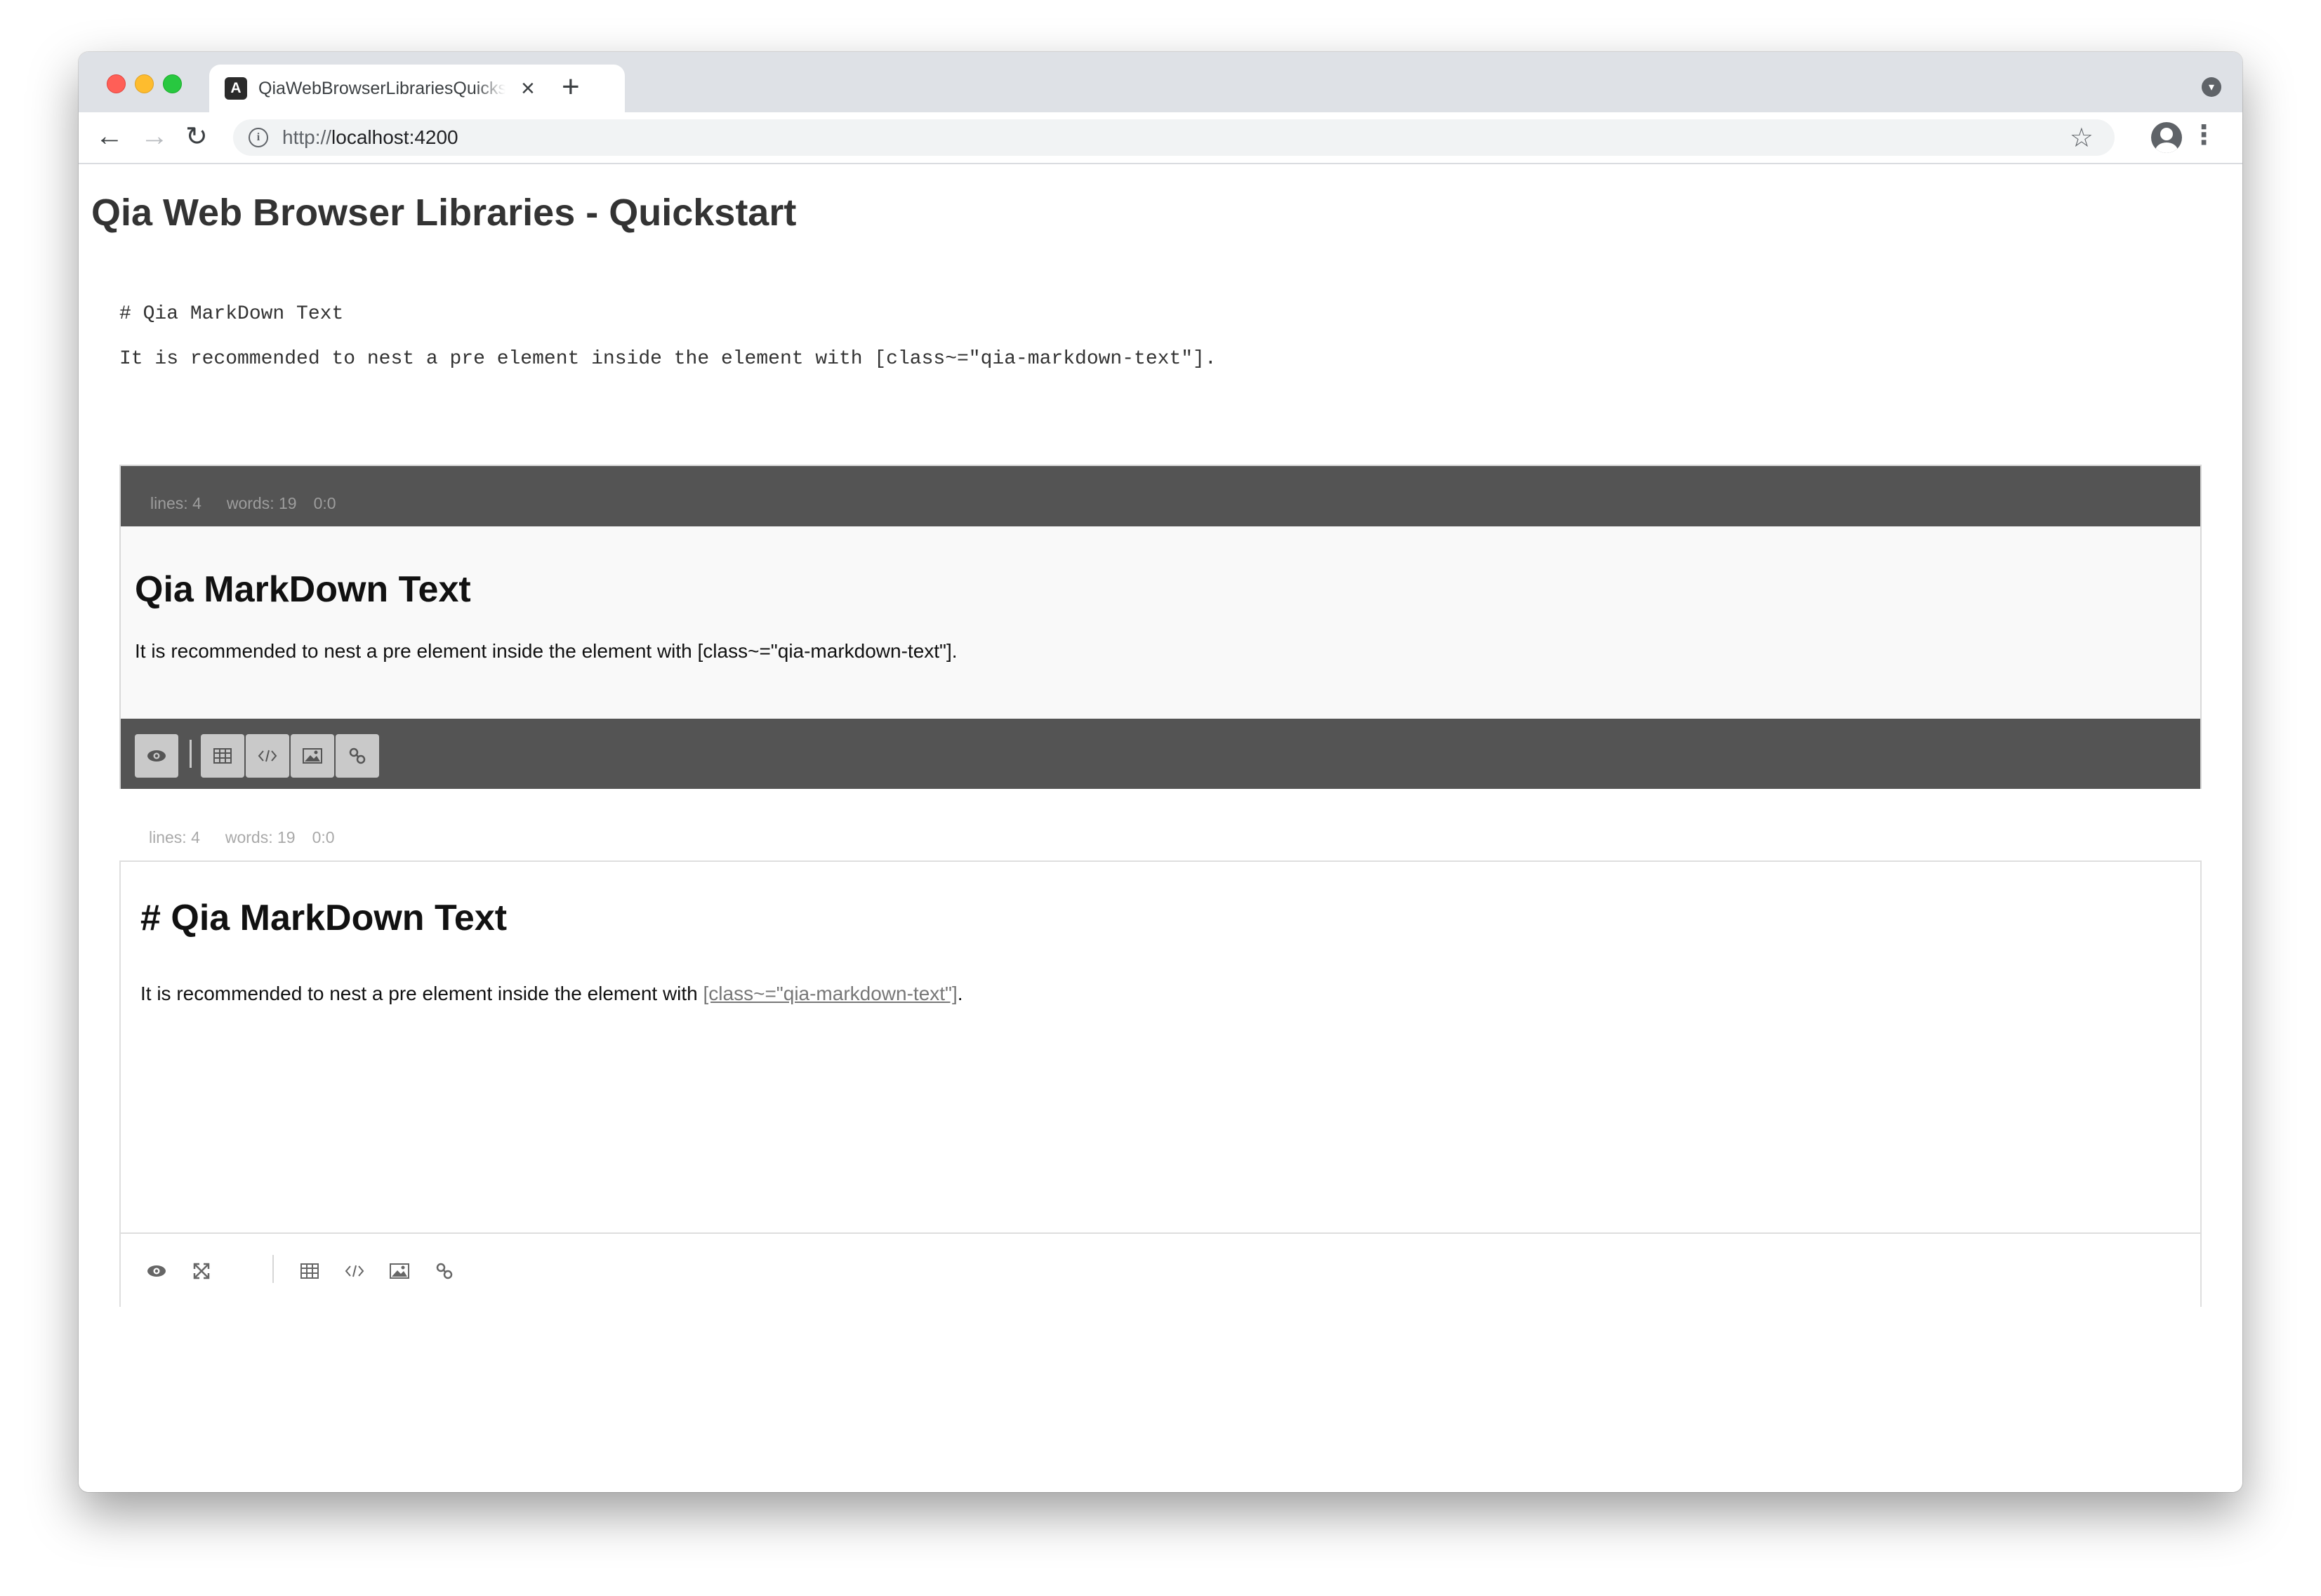 This screenshot has width=2321, height=1596. Describe the element at coordinates (154, 136) in the screenshot. I see `forward-arrow-icon: →` at that location.